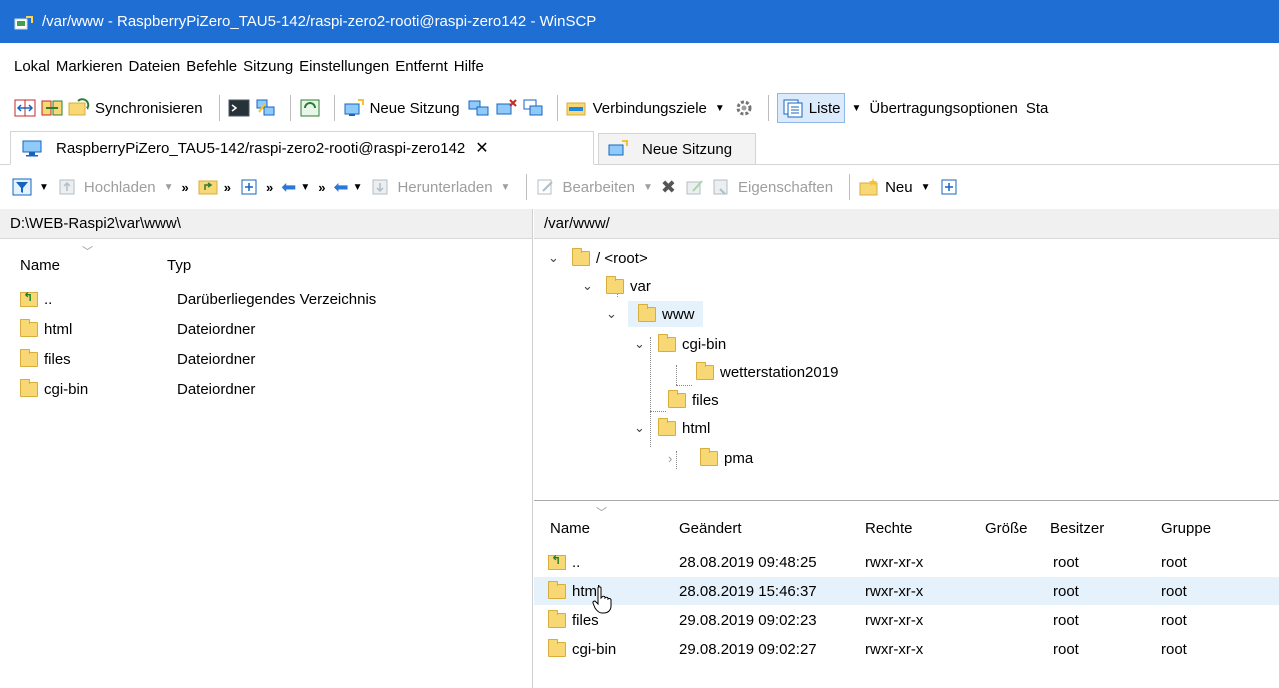  I want to click on collapsed-chevron-icon: ›, so click(675, 458).